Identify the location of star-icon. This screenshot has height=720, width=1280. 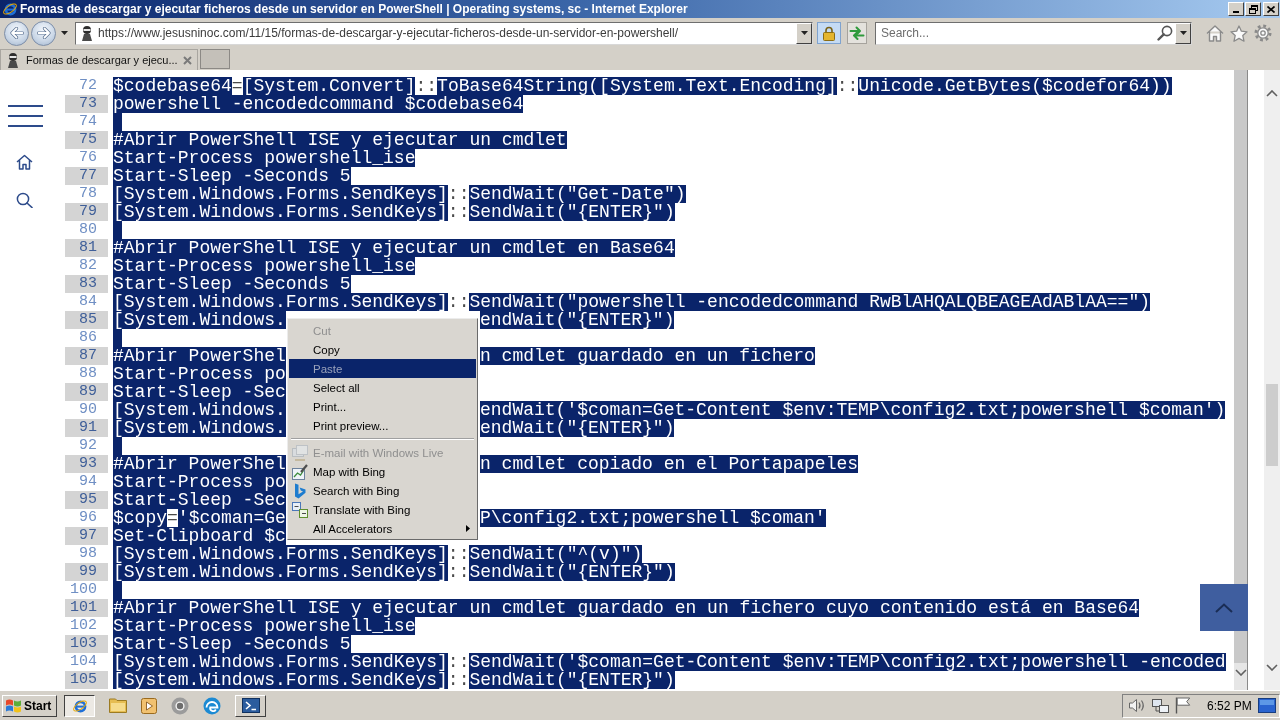
(1239, 33).